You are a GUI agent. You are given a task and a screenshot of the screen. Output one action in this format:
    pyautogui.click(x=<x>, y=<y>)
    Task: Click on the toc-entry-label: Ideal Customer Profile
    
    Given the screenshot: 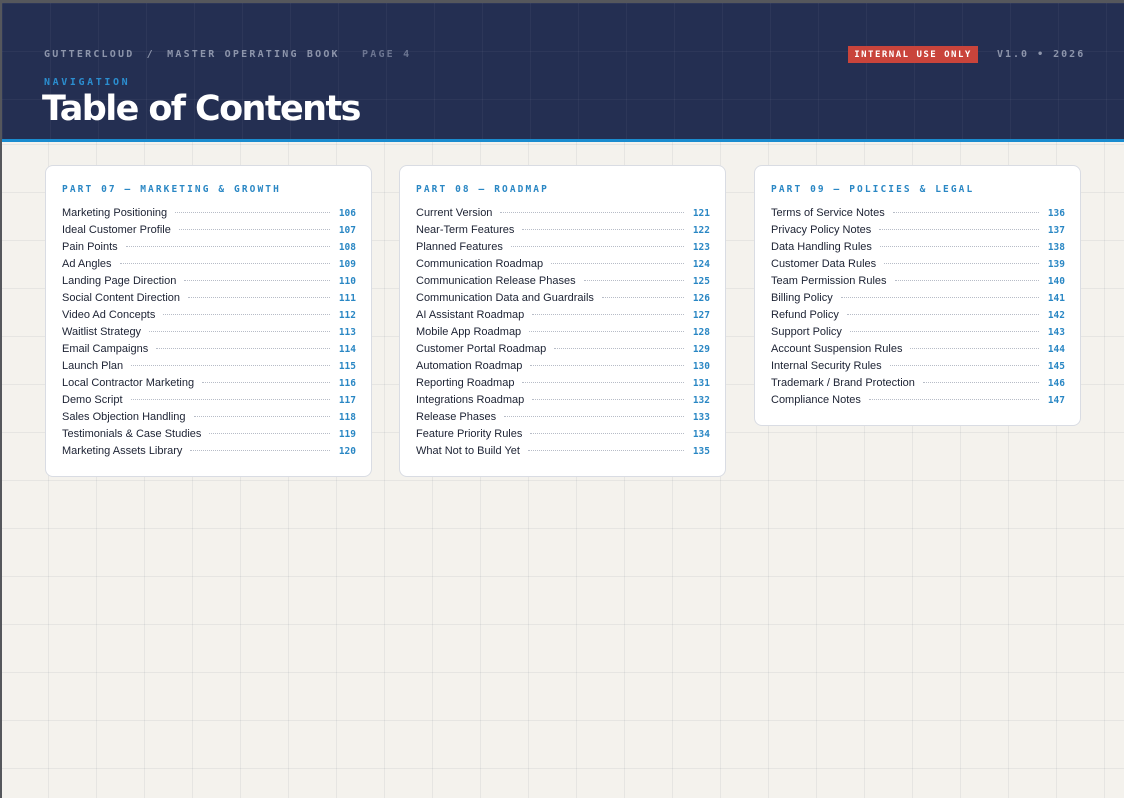 What is the action you would take?
    pyautogui.click(x=116, y=230)
    